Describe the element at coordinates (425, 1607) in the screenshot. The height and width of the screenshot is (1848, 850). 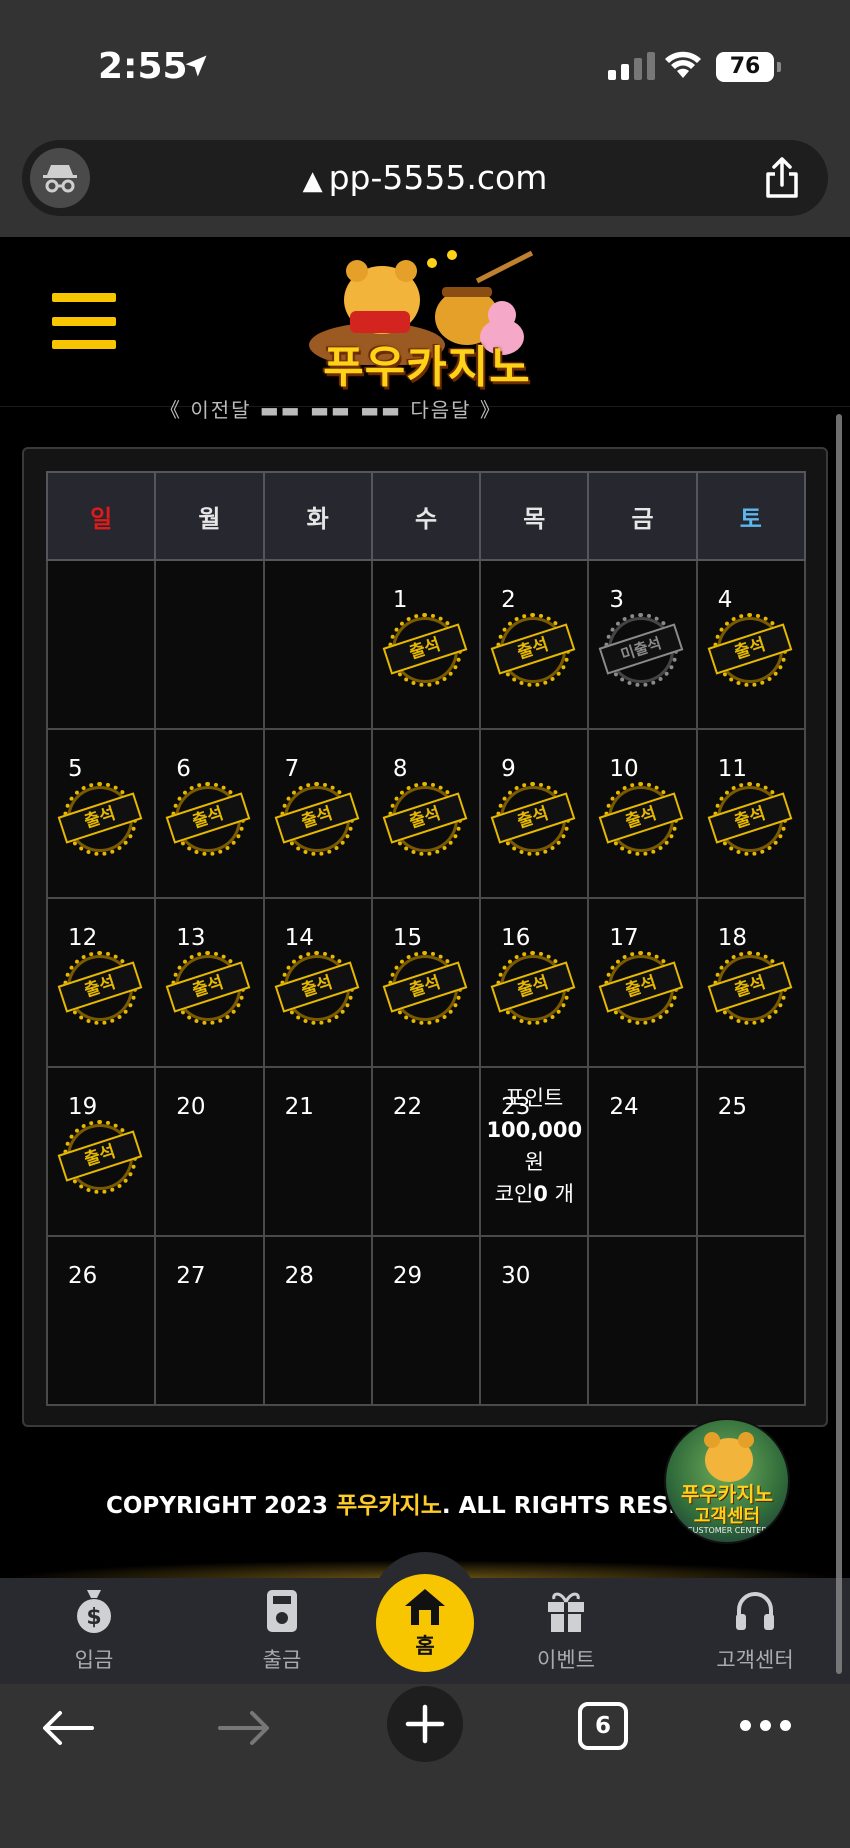
I see `home-icon` at that location.